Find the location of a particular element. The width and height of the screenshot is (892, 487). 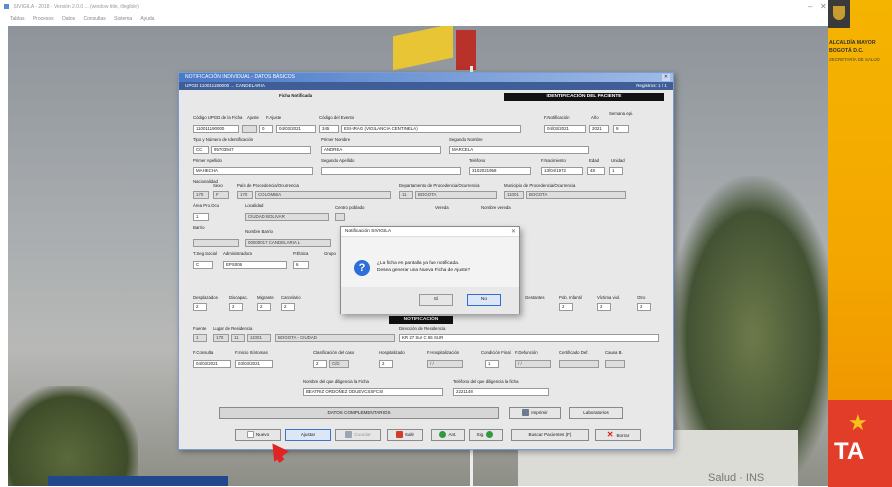

tree-left is located at coordinates (73, 436).